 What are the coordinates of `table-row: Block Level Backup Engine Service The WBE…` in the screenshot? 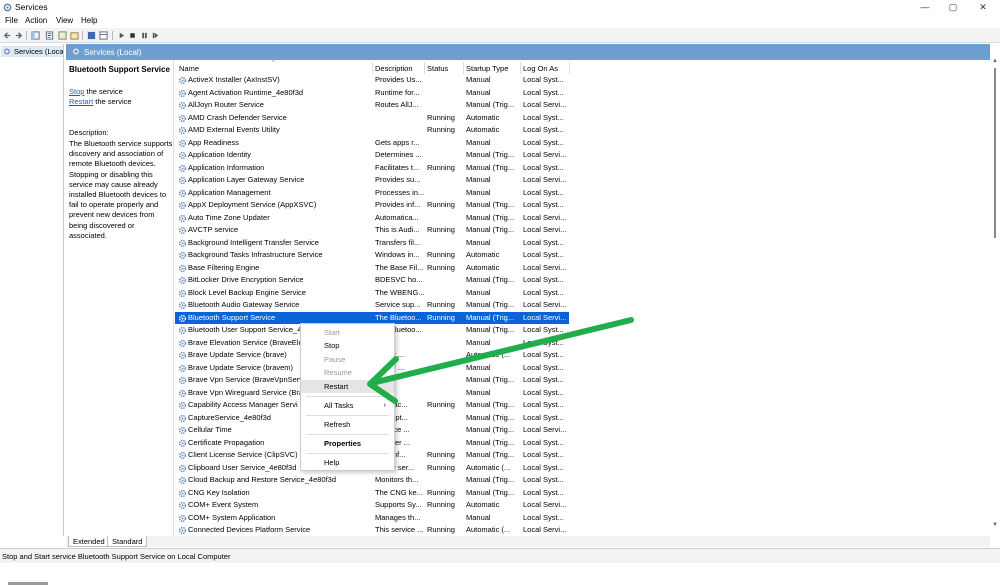 It's located at (372, 293).